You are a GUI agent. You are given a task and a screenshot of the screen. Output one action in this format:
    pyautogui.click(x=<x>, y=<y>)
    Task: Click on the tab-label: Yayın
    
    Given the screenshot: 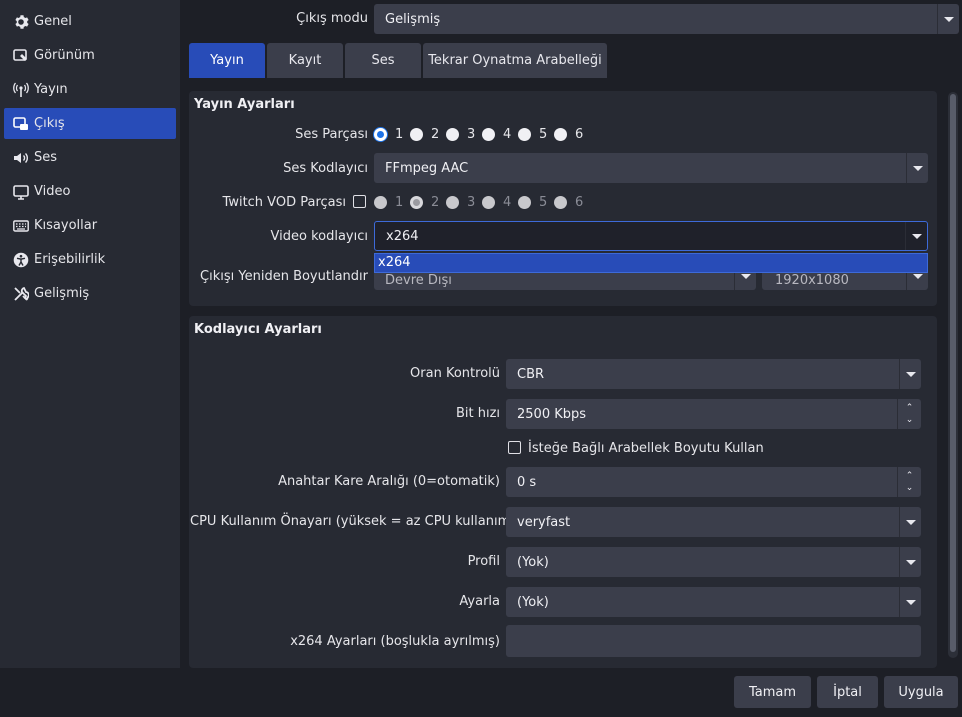 What is the action you would take?
    pyautogui.click(x=227, y=60)
    